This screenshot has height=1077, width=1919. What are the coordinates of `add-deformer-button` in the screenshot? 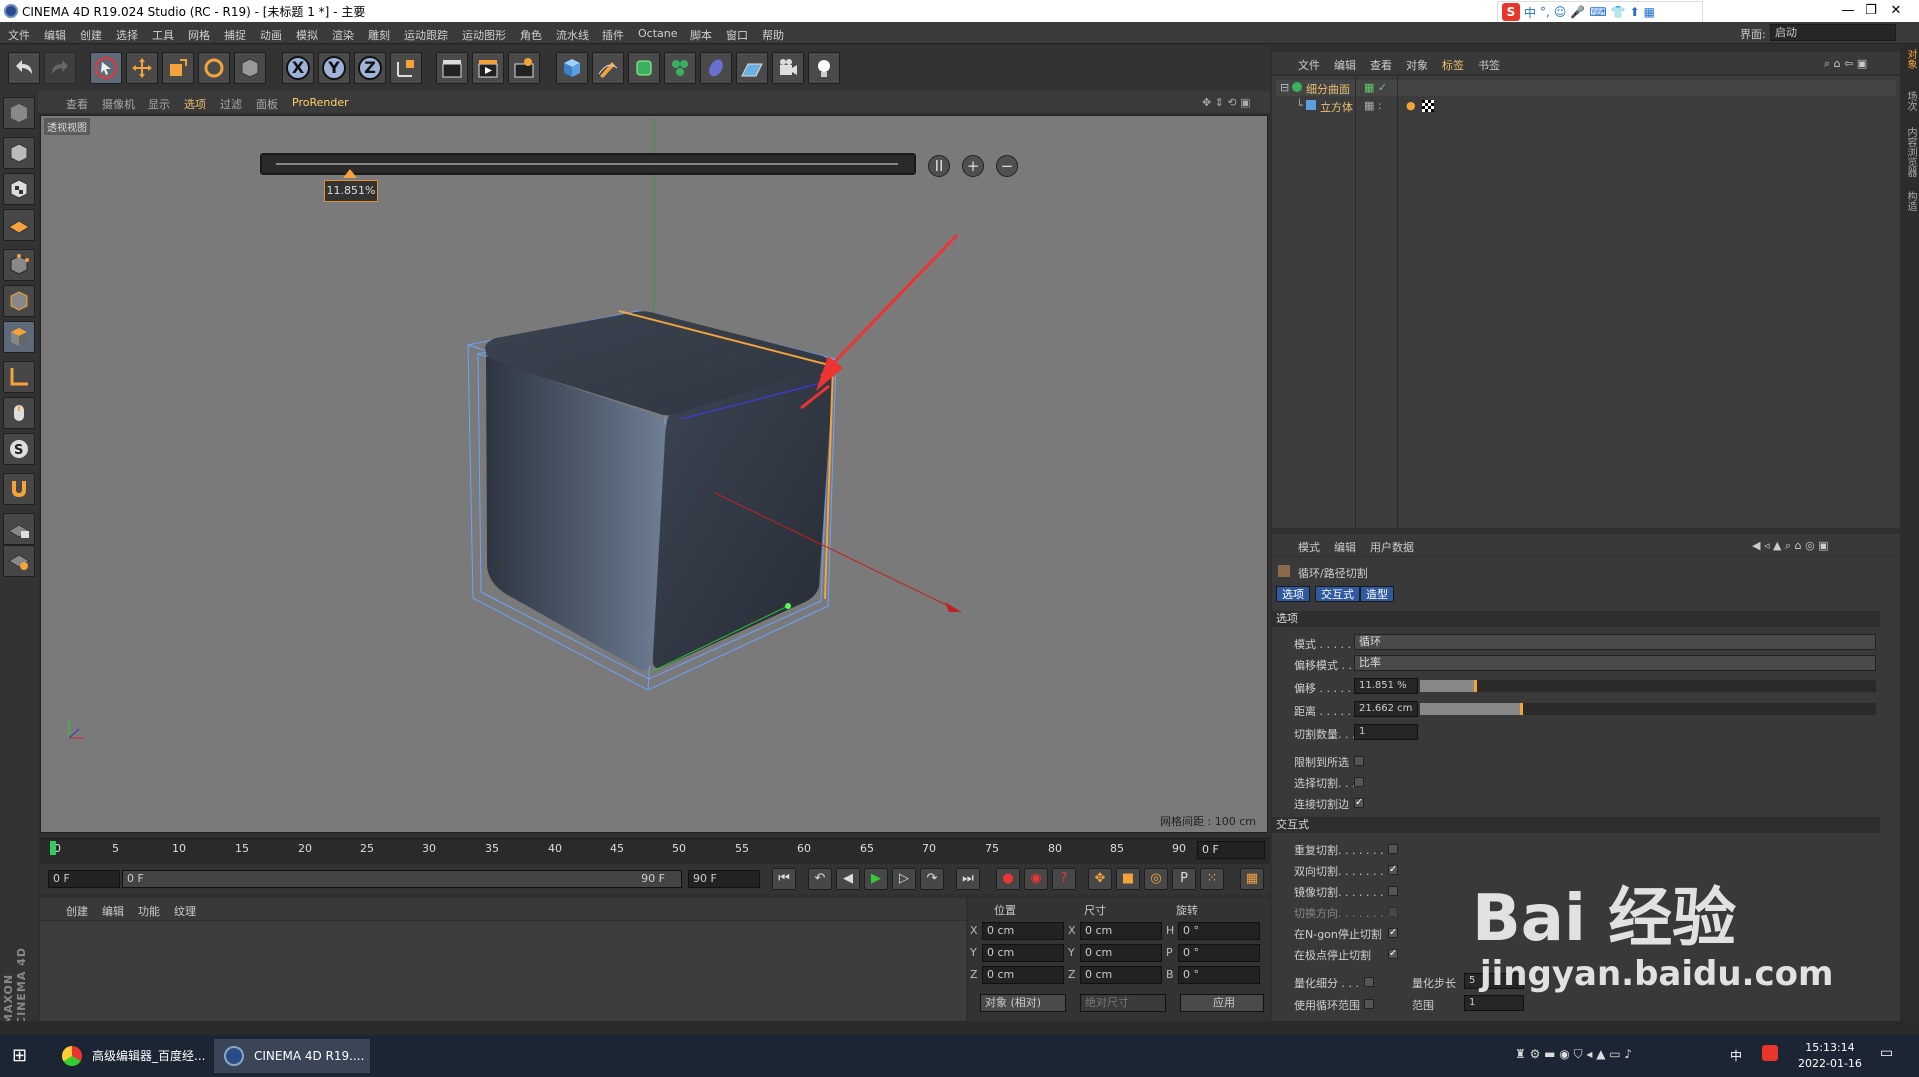 It's located at (716, 68).